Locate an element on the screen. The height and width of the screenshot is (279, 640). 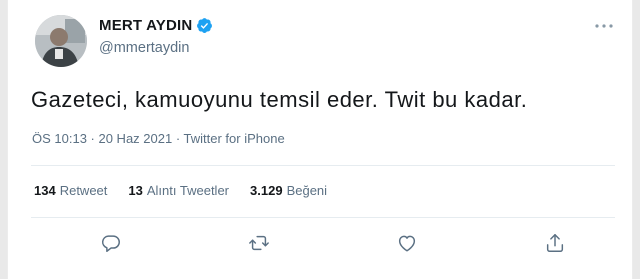
reply-icon is located at coordinates (111, 243).